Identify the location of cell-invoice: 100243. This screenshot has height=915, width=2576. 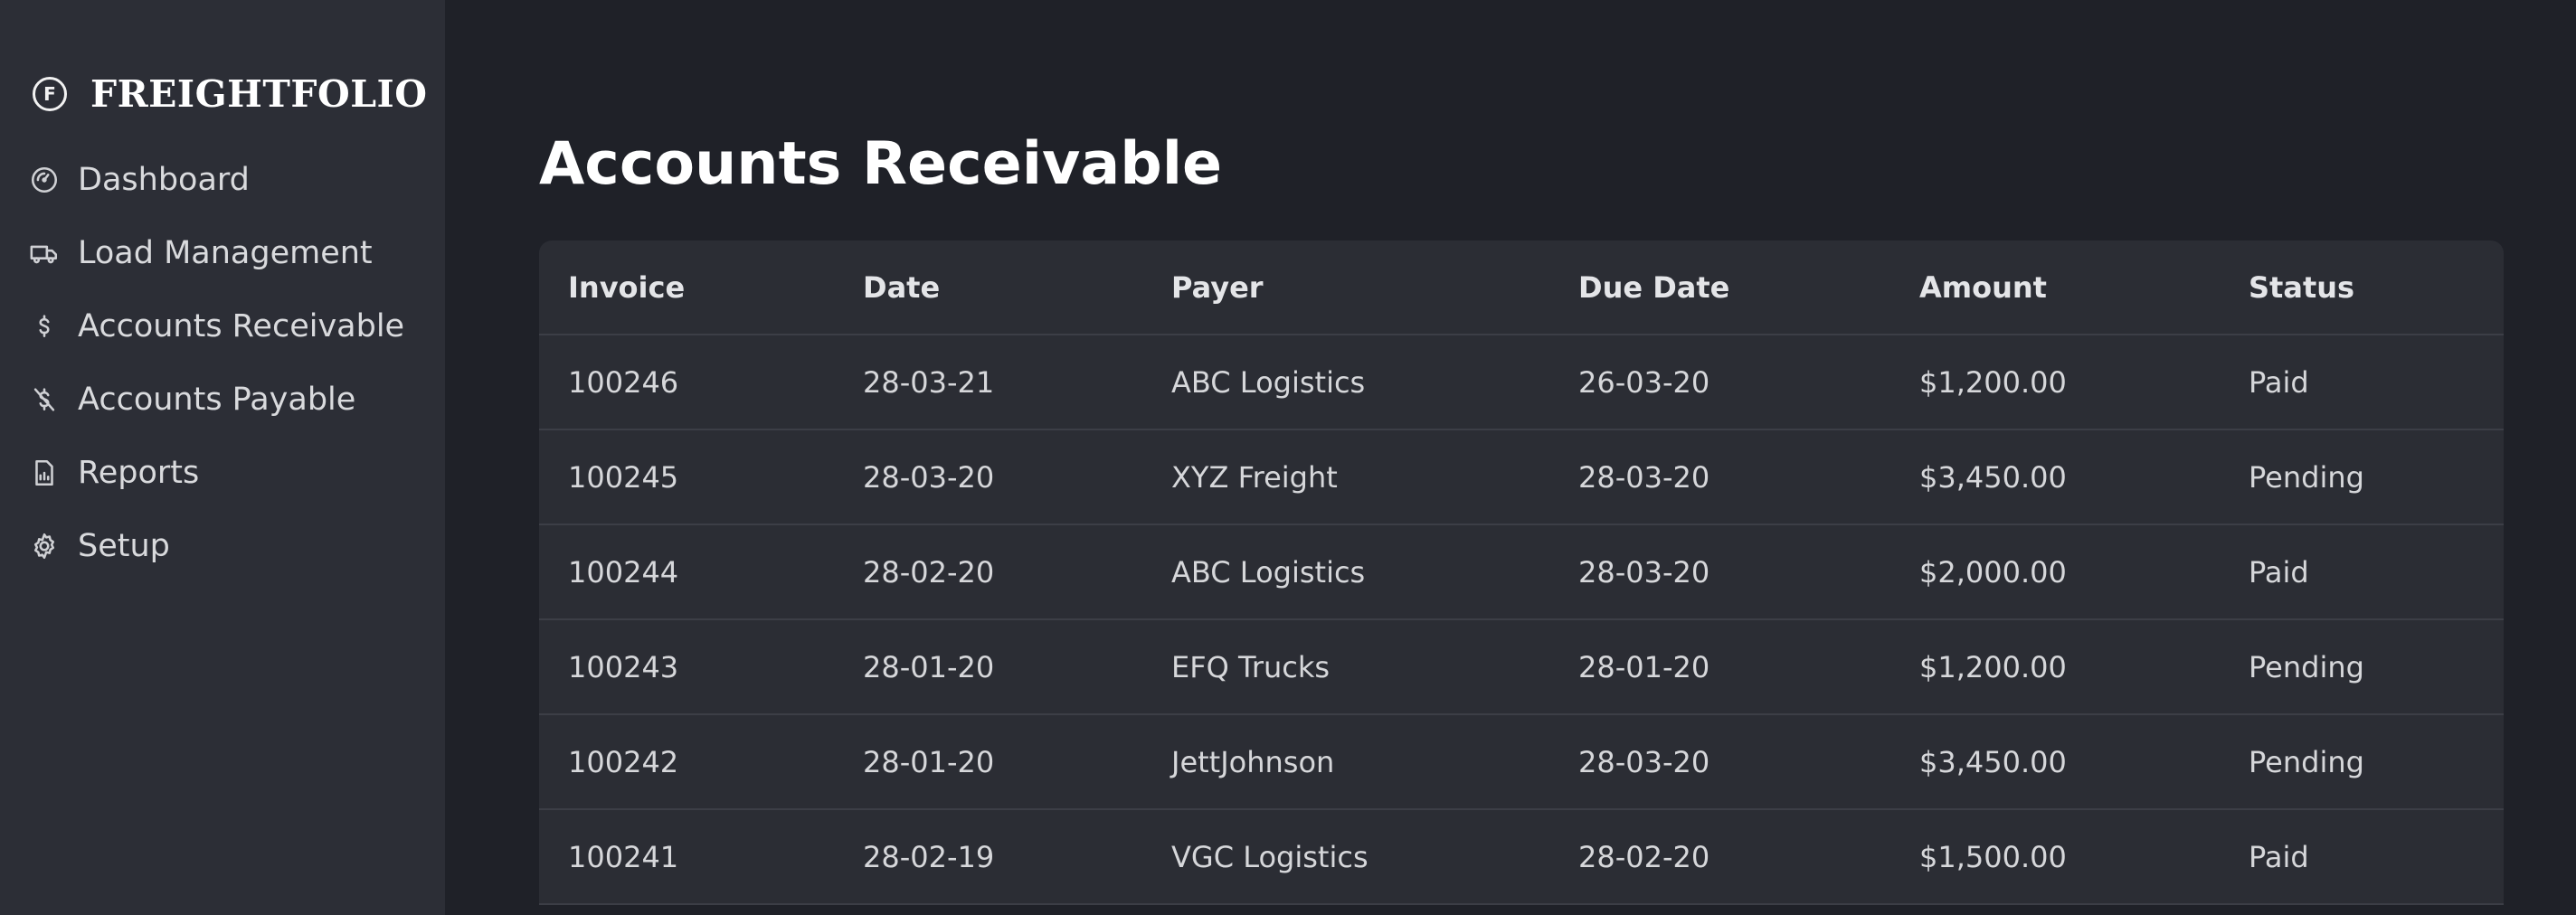
(687, 667).